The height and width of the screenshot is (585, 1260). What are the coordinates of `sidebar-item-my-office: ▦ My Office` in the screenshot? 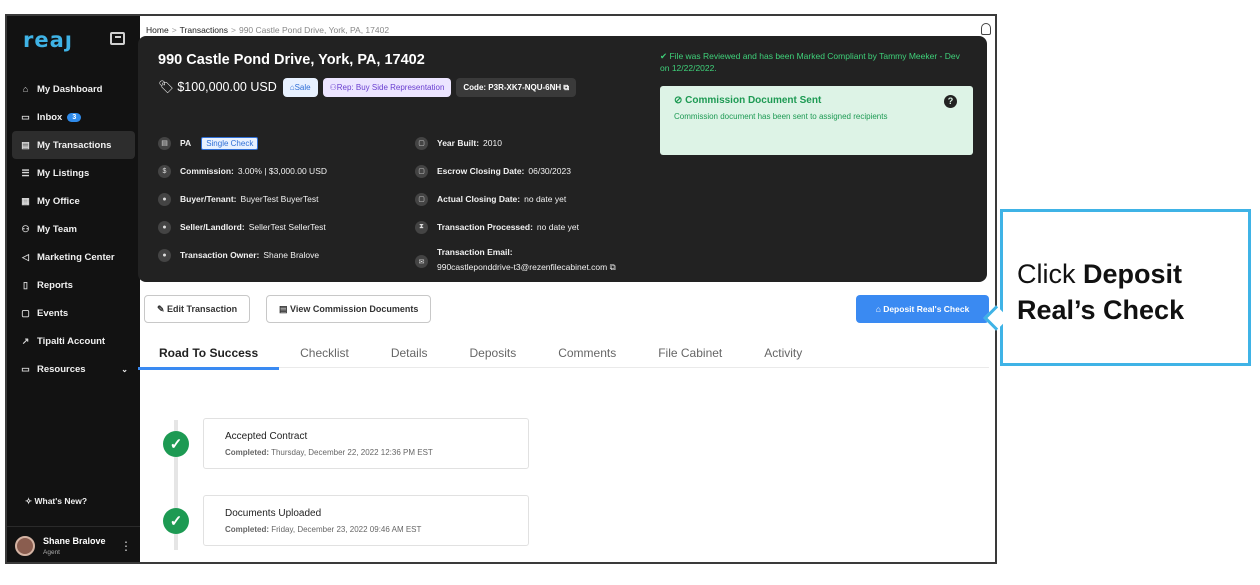 It's located at (73, 201).